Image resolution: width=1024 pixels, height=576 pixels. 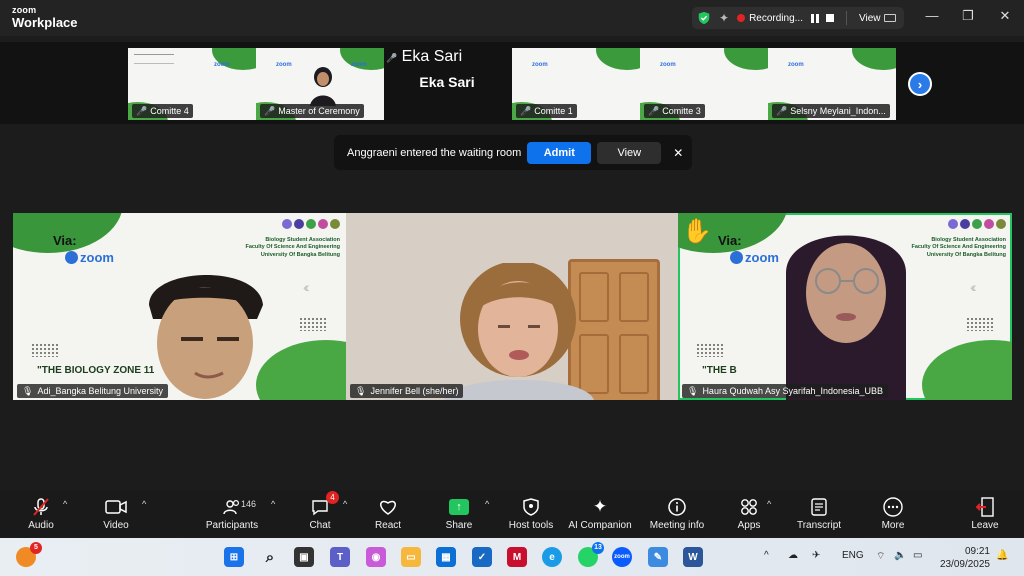 What do you see at coordinates (345, 504) in the screenshot?
I see `chat-options-chevron-icon: ^` at bounding box center [345, 504].